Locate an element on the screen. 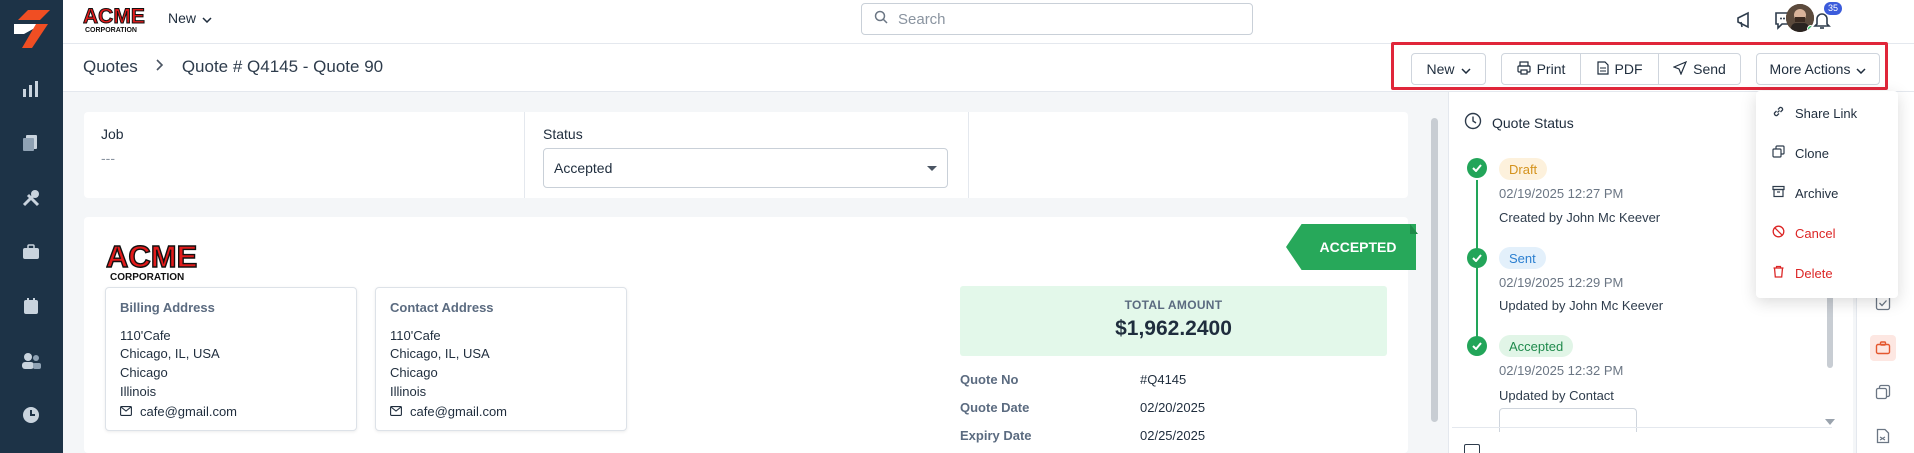 This screenshot has width=1914, height=453. billing-address-title: Billing Address is located at coordinates (167, 307).